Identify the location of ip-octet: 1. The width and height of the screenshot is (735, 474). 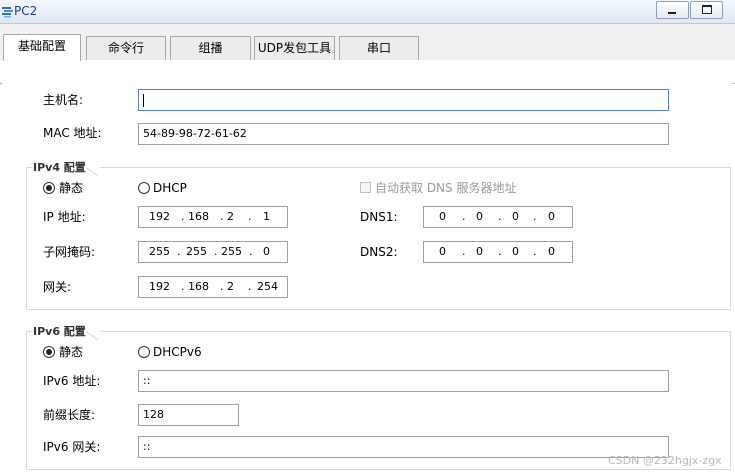
(266, 216).